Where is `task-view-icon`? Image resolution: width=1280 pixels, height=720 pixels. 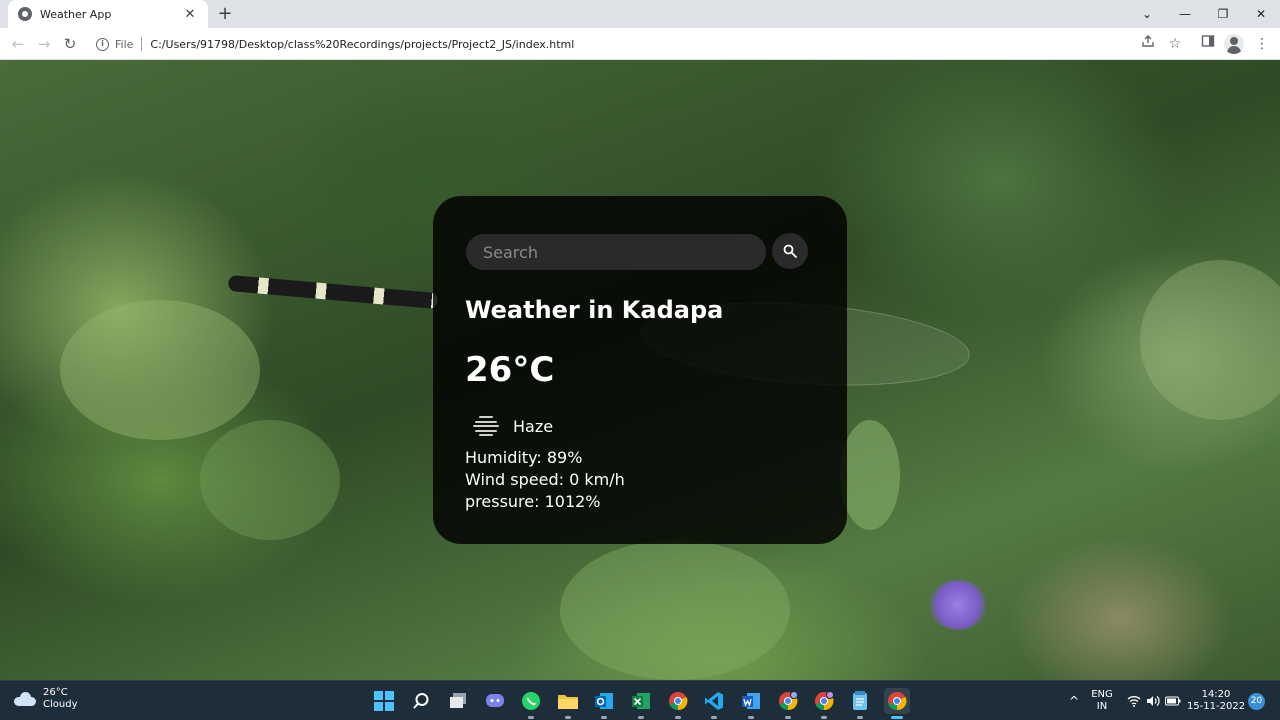
task-view-icon is located at coordinates (458, 700).